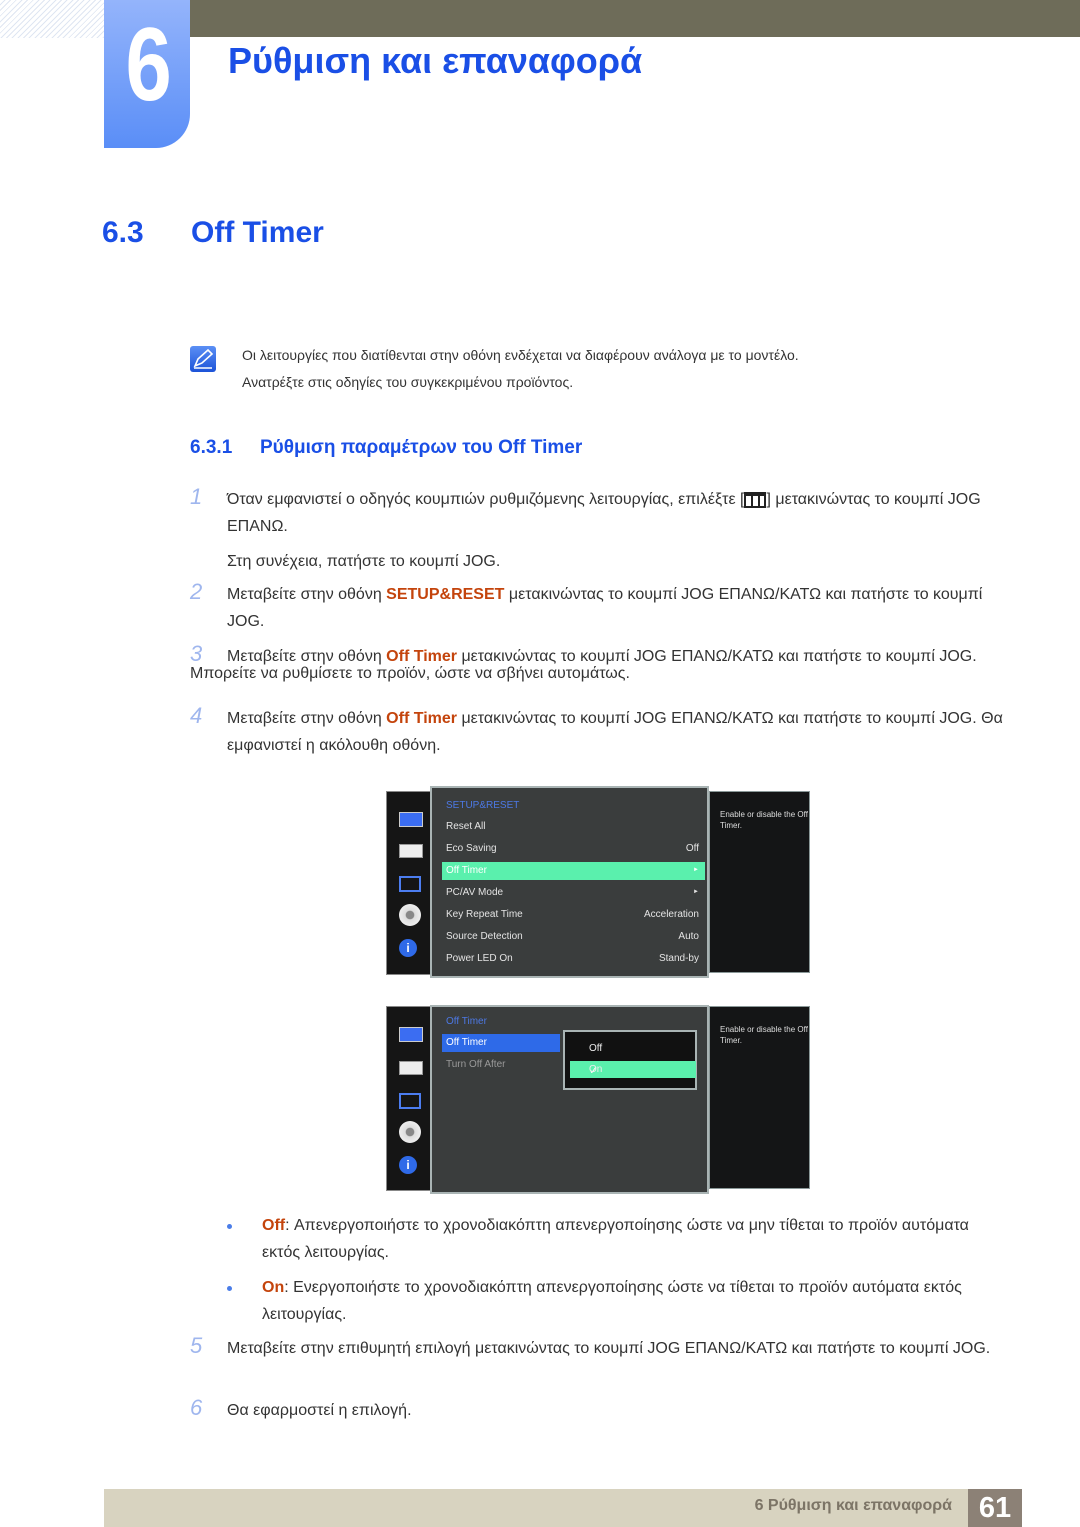 The image size is (1080, 1527). I want to click on page-footer: 6 Ρύθμιση και επαναφορά 61, so click(563, 1508).